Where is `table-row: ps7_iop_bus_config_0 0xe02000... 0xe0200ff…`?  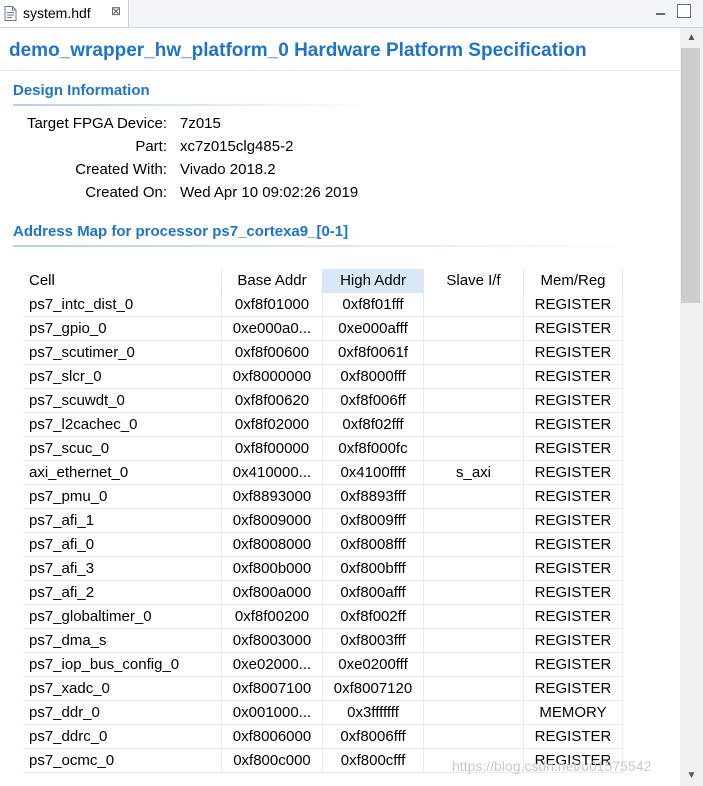
table-row: ps7_iop_bus_config_0 0xe02000... 0xe0200ff… is located at coordinates (333, 665).